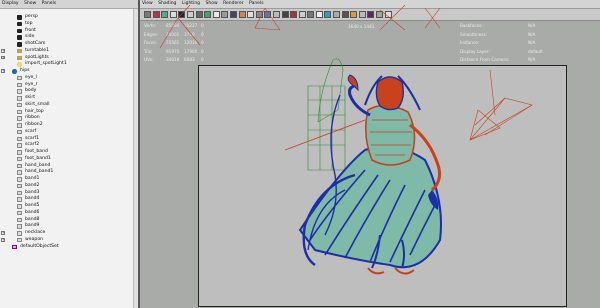 The width and height of the screenshot is (600, 308). I want to click on outliner-item-label: band4, so click(32, 199).